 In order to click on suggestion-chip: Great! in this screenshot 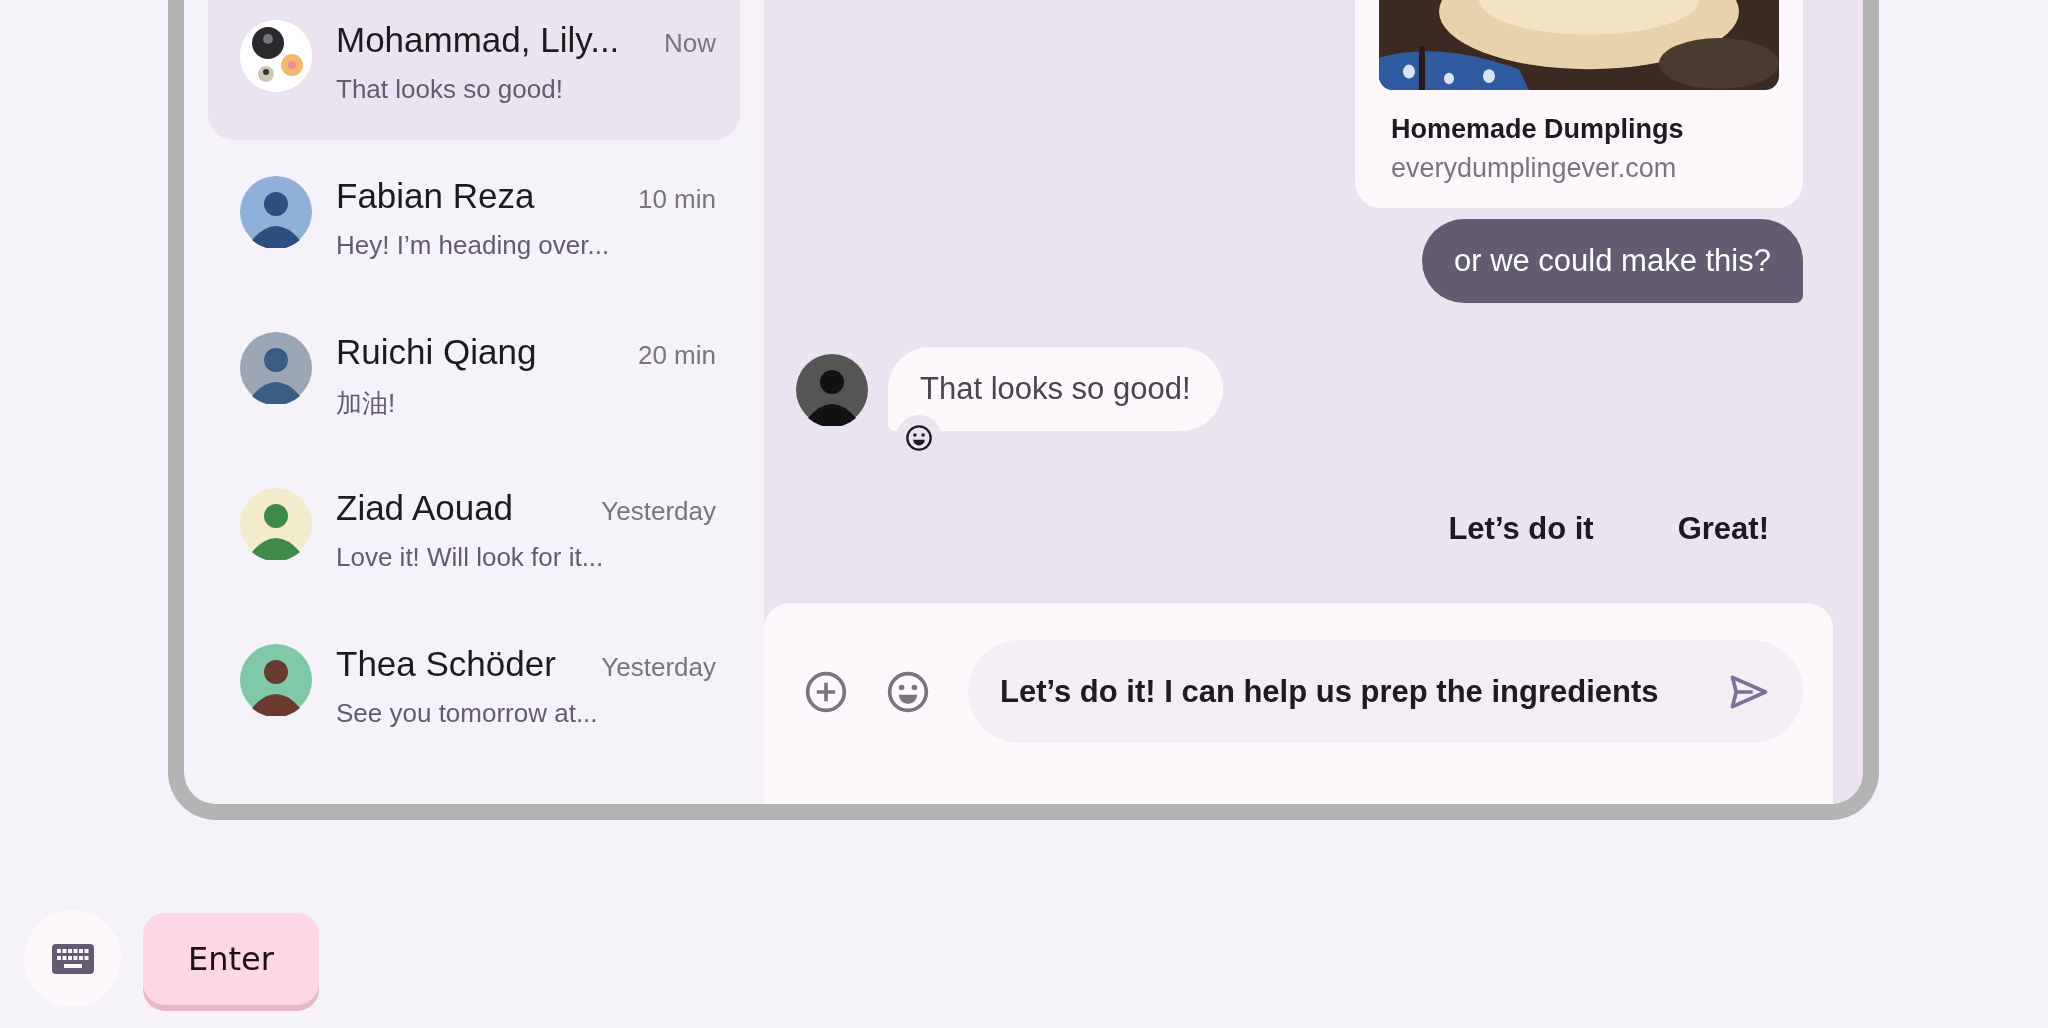, I will do `click(1723, 529)`.